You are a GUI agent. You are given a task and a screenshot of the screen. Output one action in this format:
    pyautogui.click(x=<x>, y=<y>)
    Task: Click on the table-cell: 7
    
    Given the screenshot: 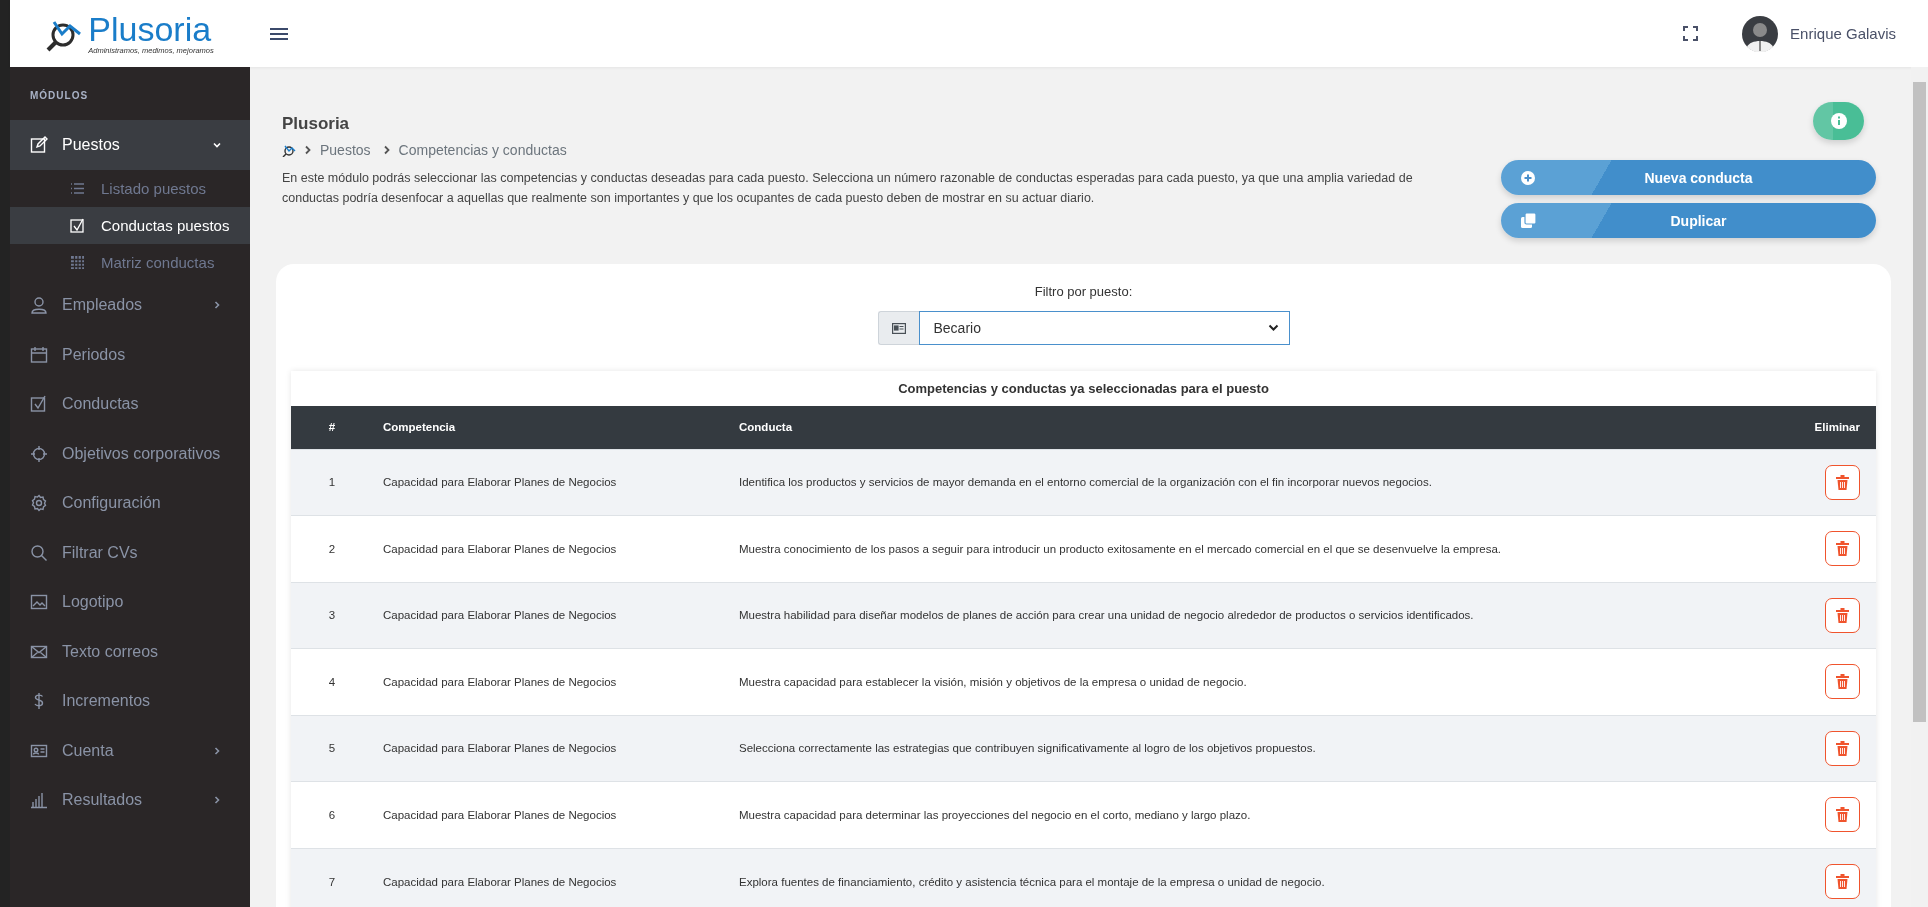 What is the action you would take?
    pyautogui.click(x=332, y=877)
    